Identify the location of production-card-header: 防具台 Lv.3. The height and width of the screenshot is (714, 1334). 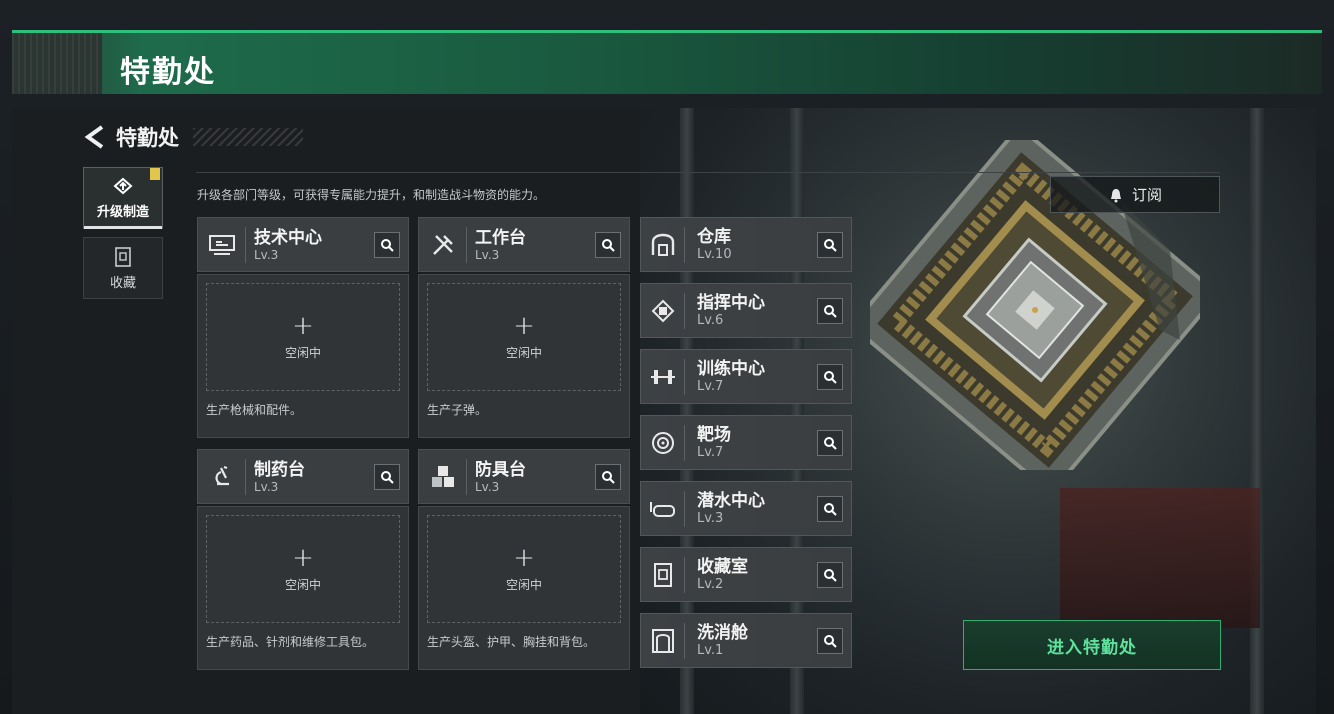
(524, 476).